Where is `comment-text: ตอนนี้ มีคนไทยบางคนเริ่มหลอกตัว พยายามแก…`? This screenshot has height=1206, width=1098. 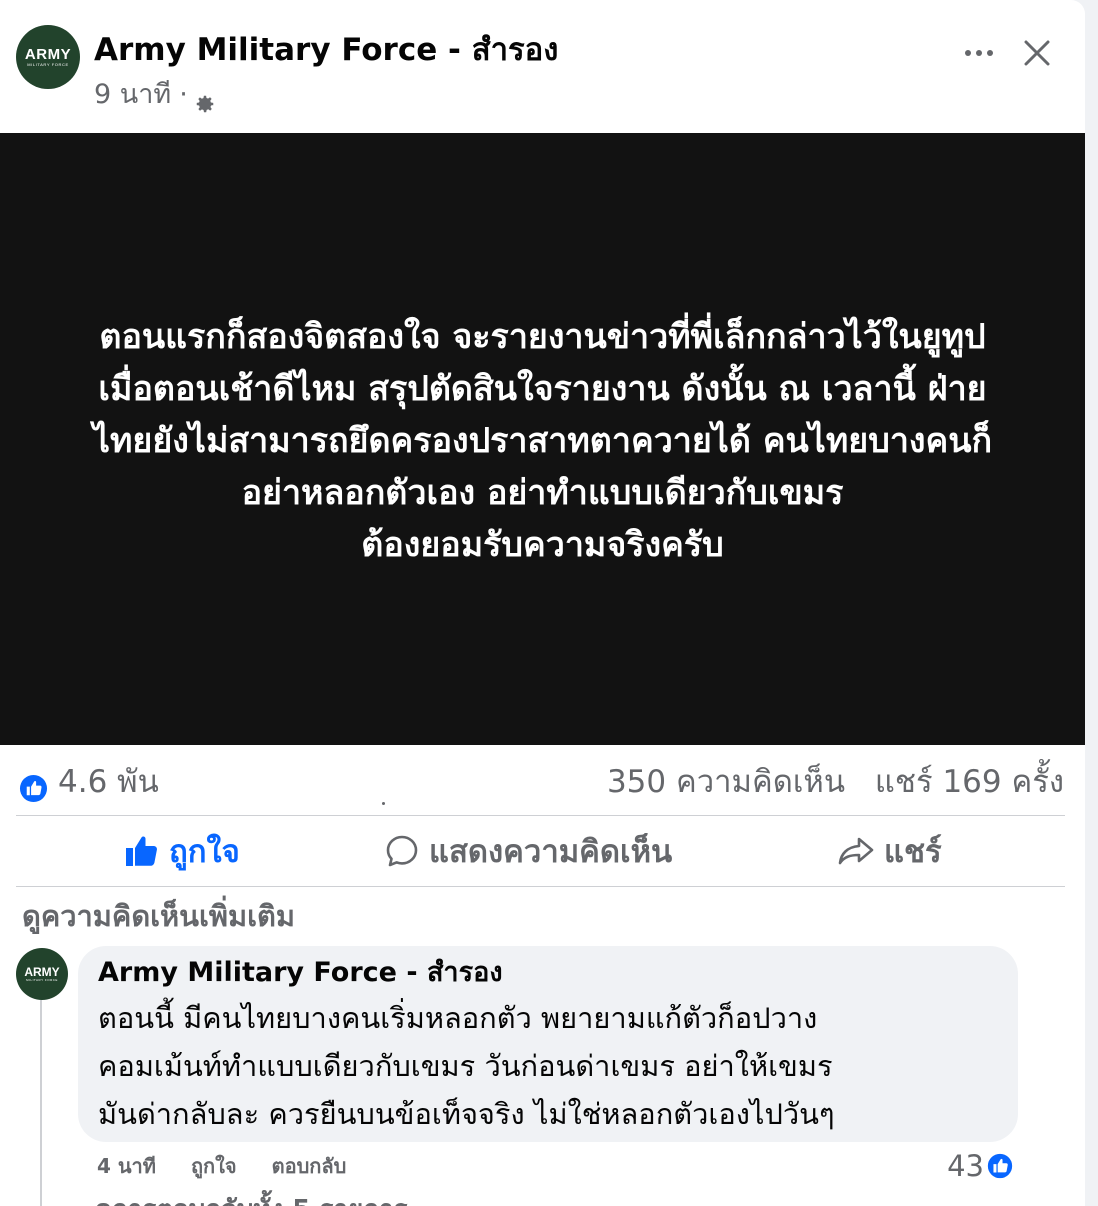 comment-text: ตอนนี้ มีคนไทยบางคนเริ่มหลอกตัว พยายามแก… is located at coordinates (548, 1066).